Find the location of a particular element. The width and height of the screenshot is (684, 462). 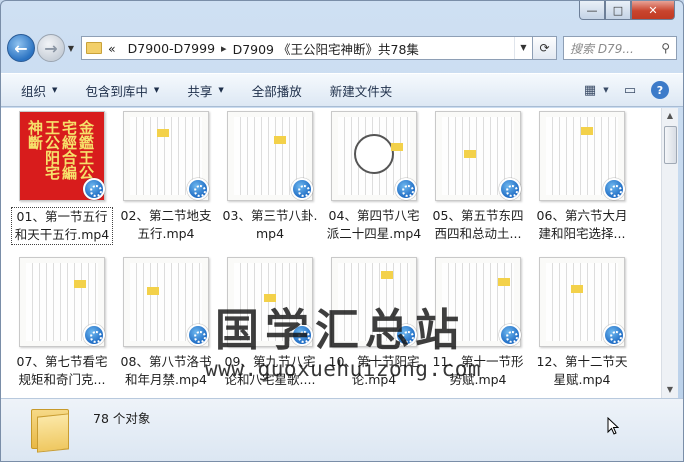

address-bar: « D7900-D7999 ▸ D7909 《王公阳宅神断》共78集 ▼ is located at coordinates (307, 48).